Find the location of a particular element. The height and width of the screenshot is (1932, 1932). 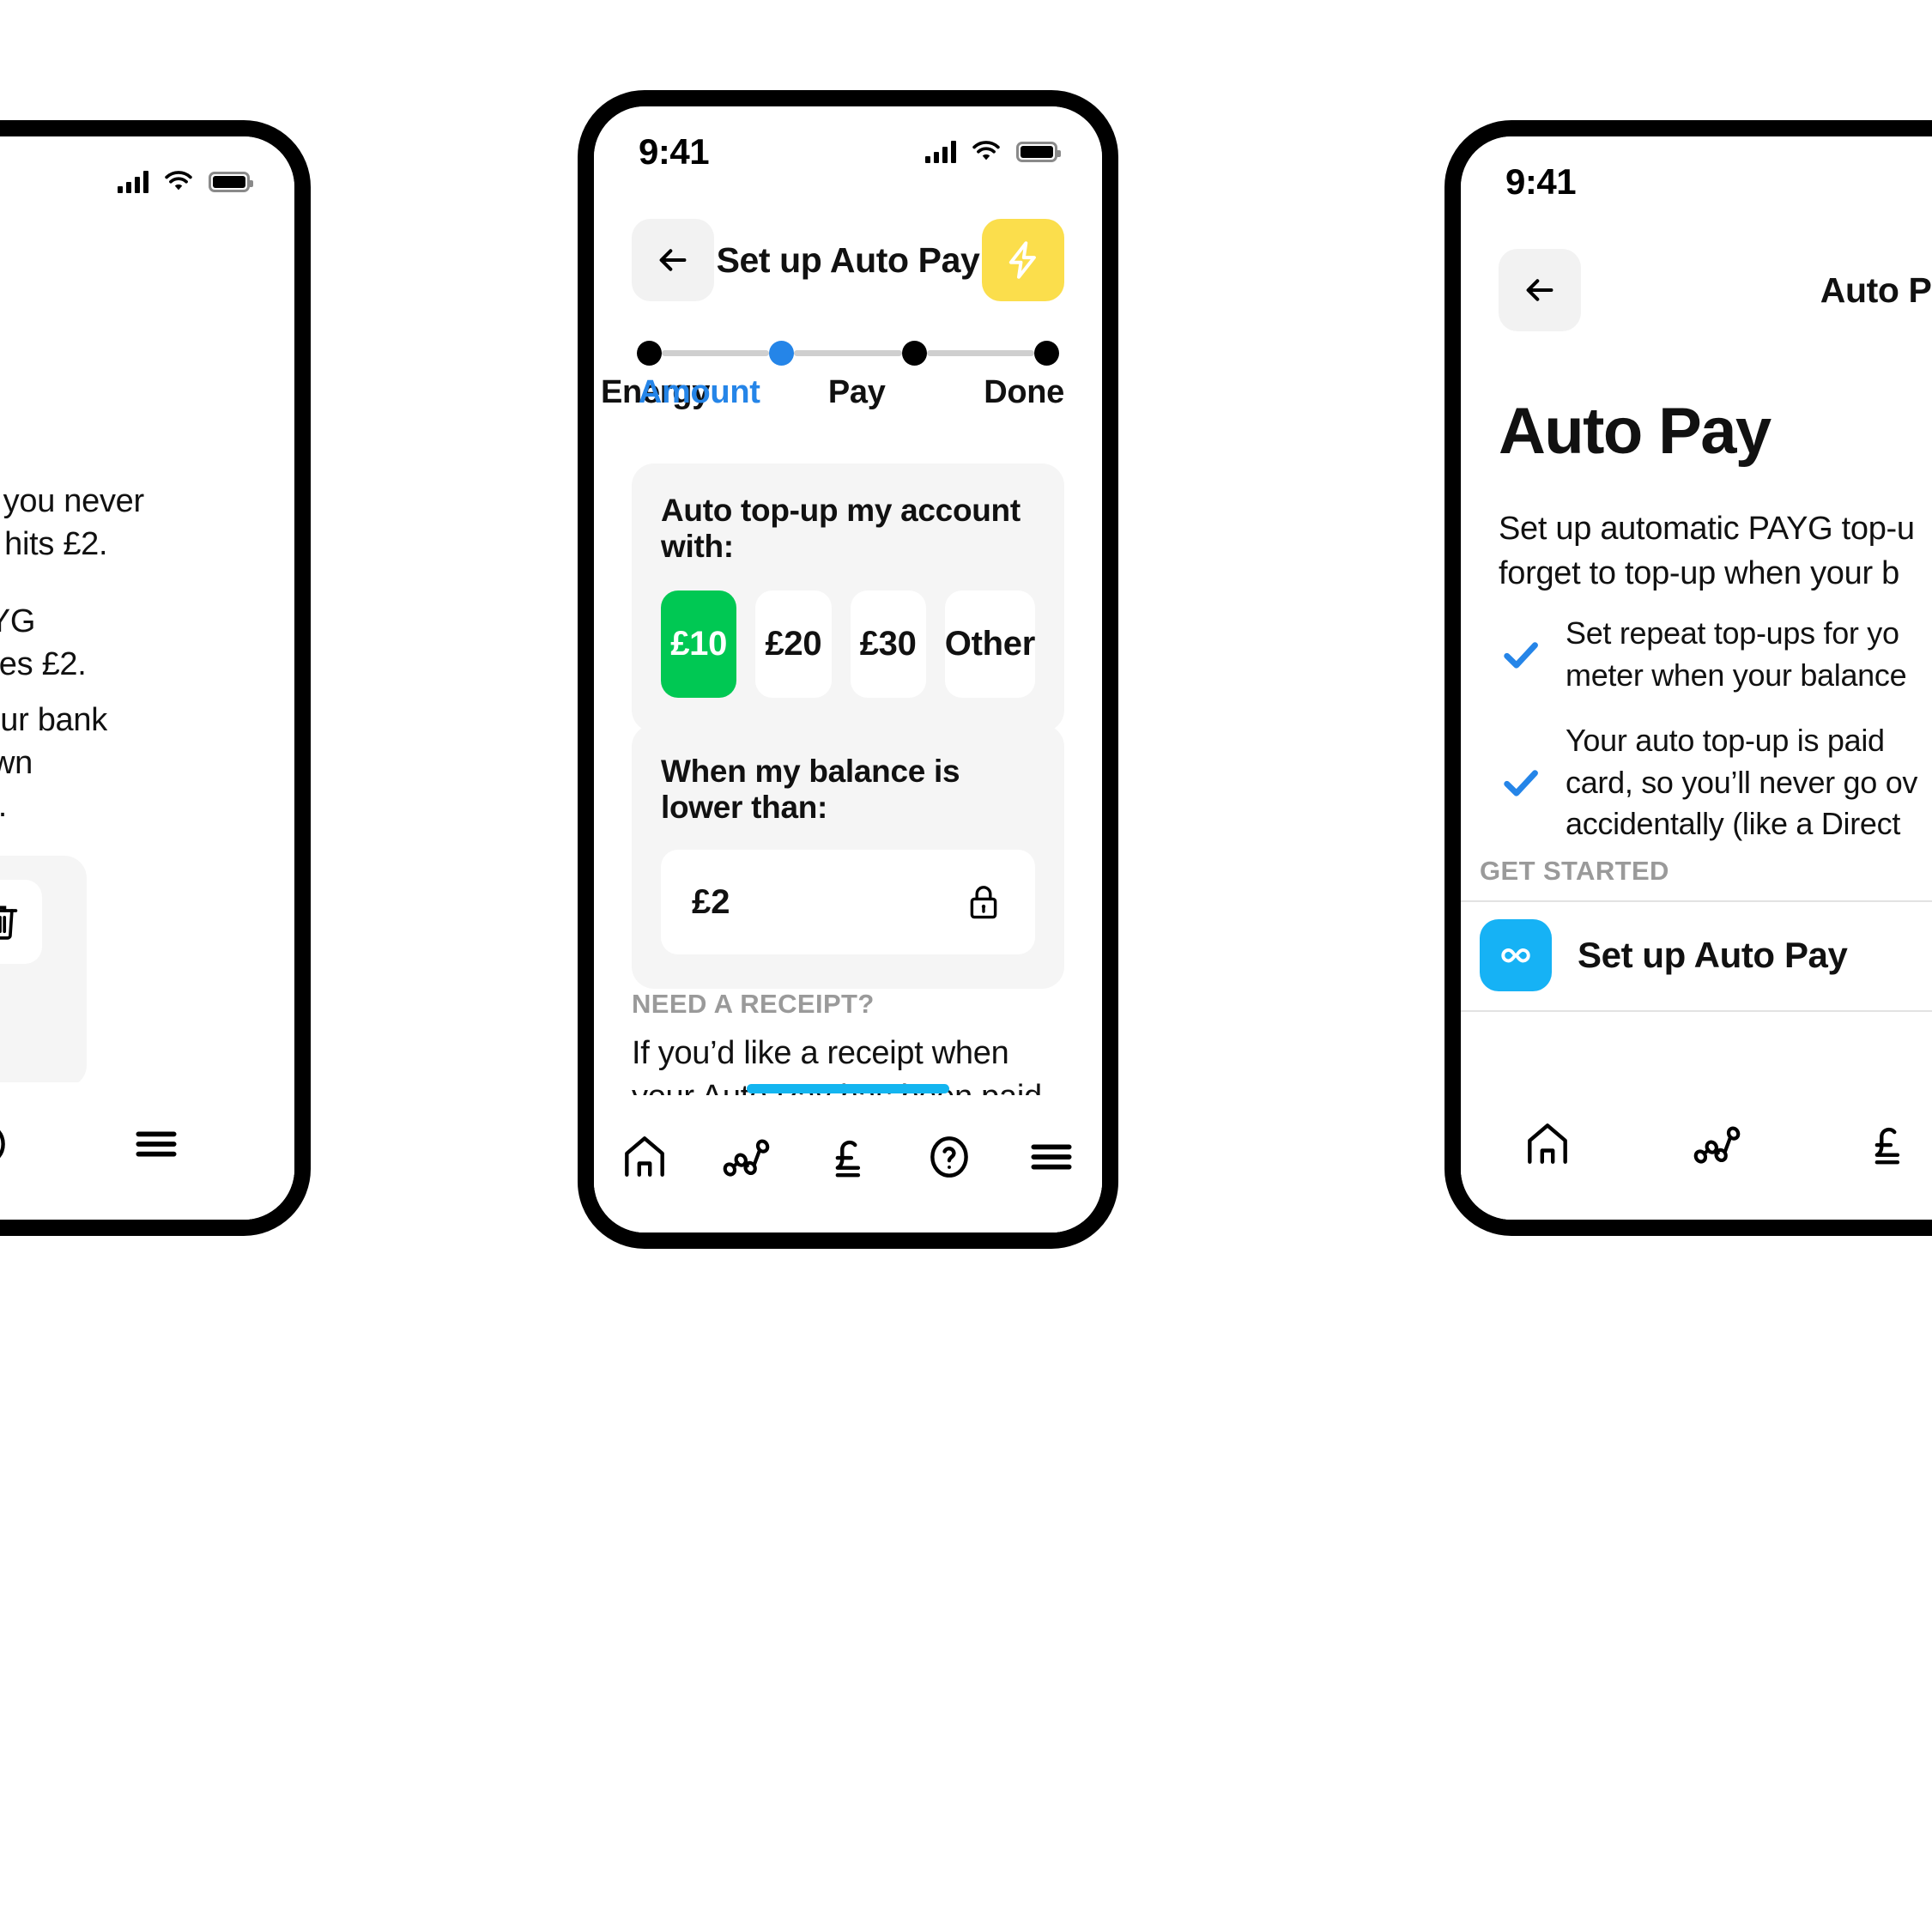

right-bullet-1-line-1: Set repeat top-ups for yo is located at coordinates (1732, 633).